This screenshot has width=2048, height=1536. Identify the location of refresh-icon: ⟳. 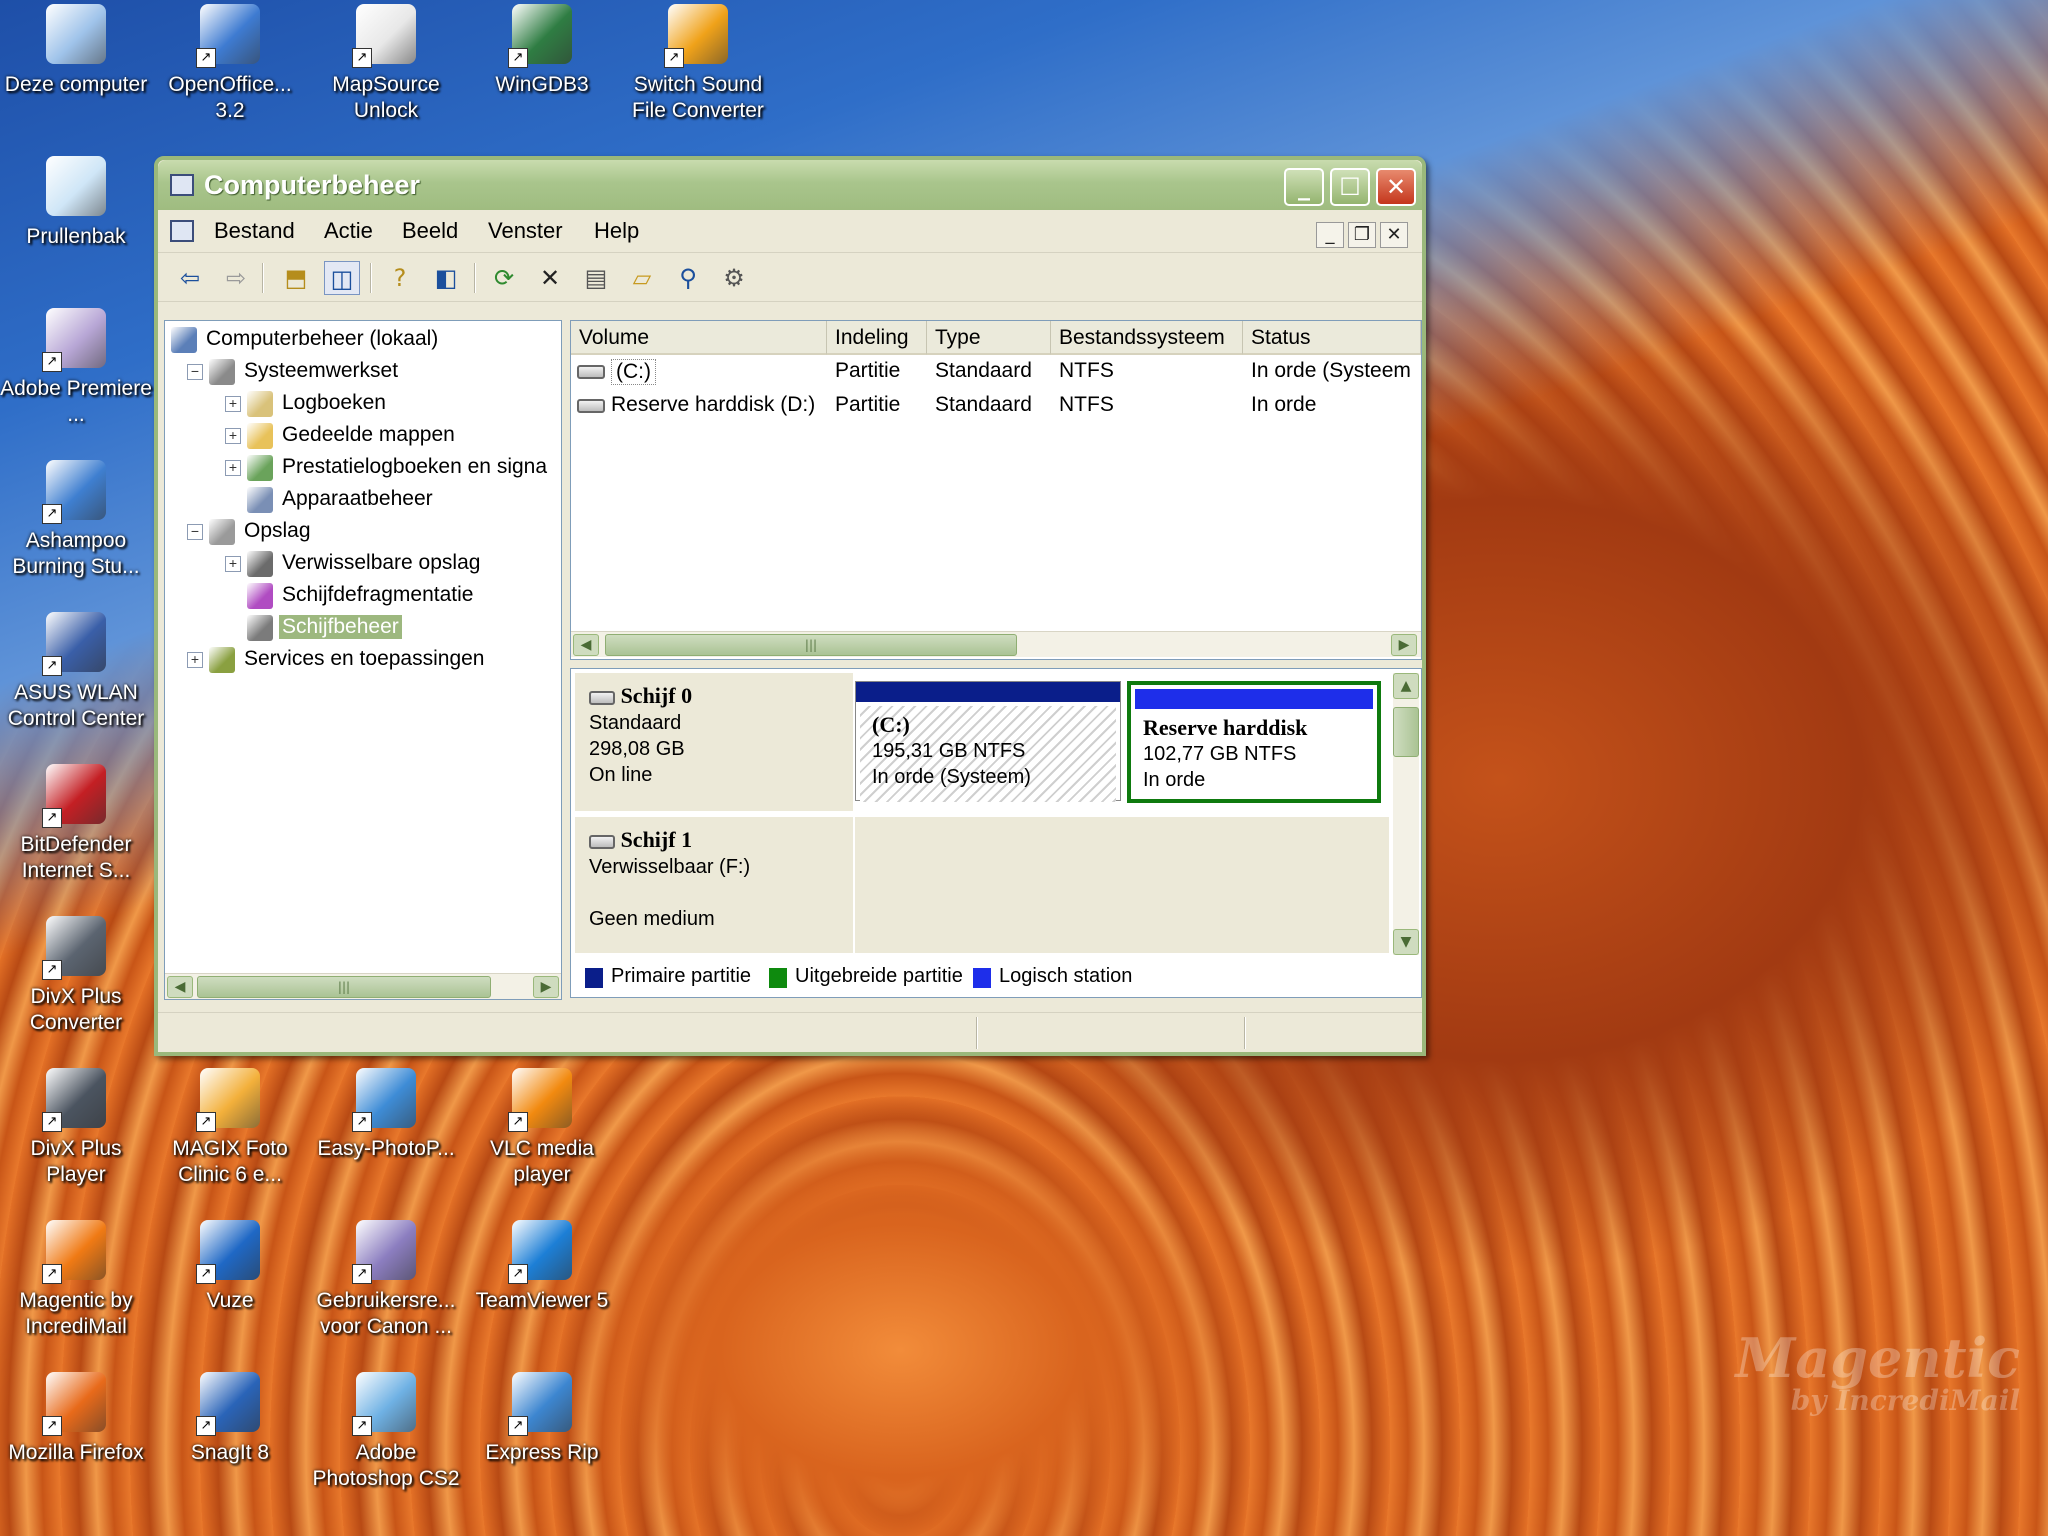
(504, 278).